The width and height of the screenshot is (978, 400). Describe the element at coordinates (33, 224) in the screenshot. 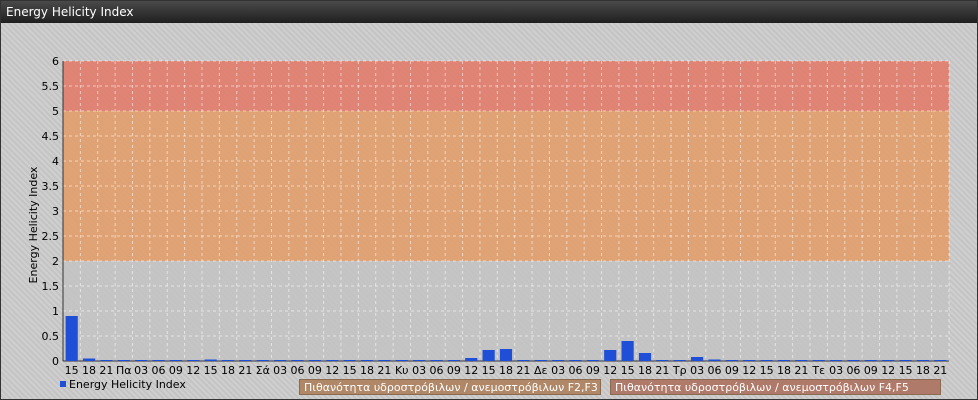

I see `y-axis-label: Energy Helicity Index` at that location.